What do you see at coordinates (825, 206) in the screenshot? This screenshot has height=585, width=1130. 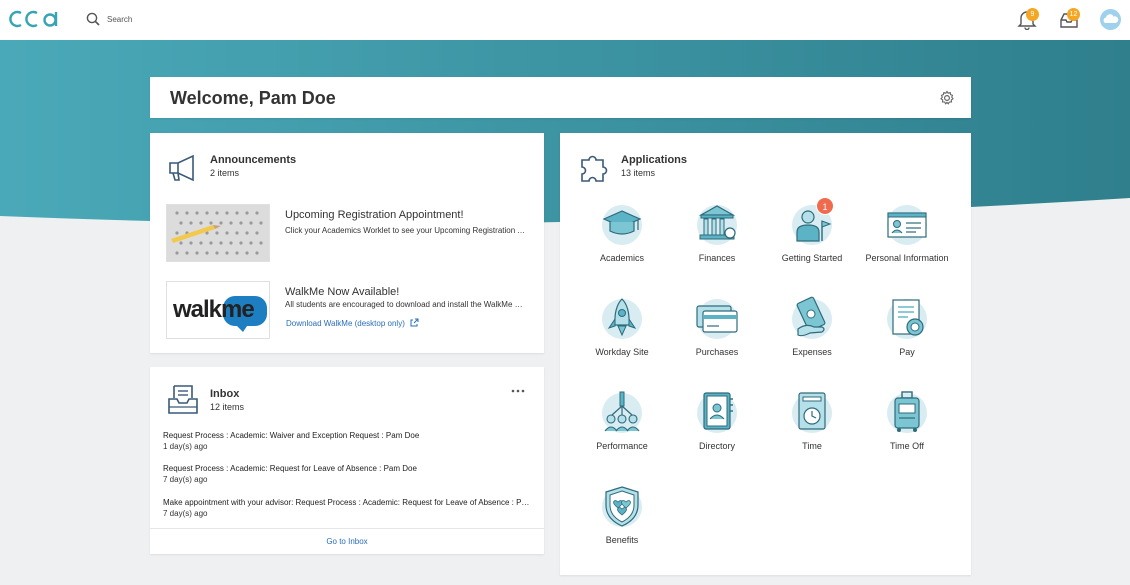 I see `app-notification-badge: 1` at bounding box center [825, 206].